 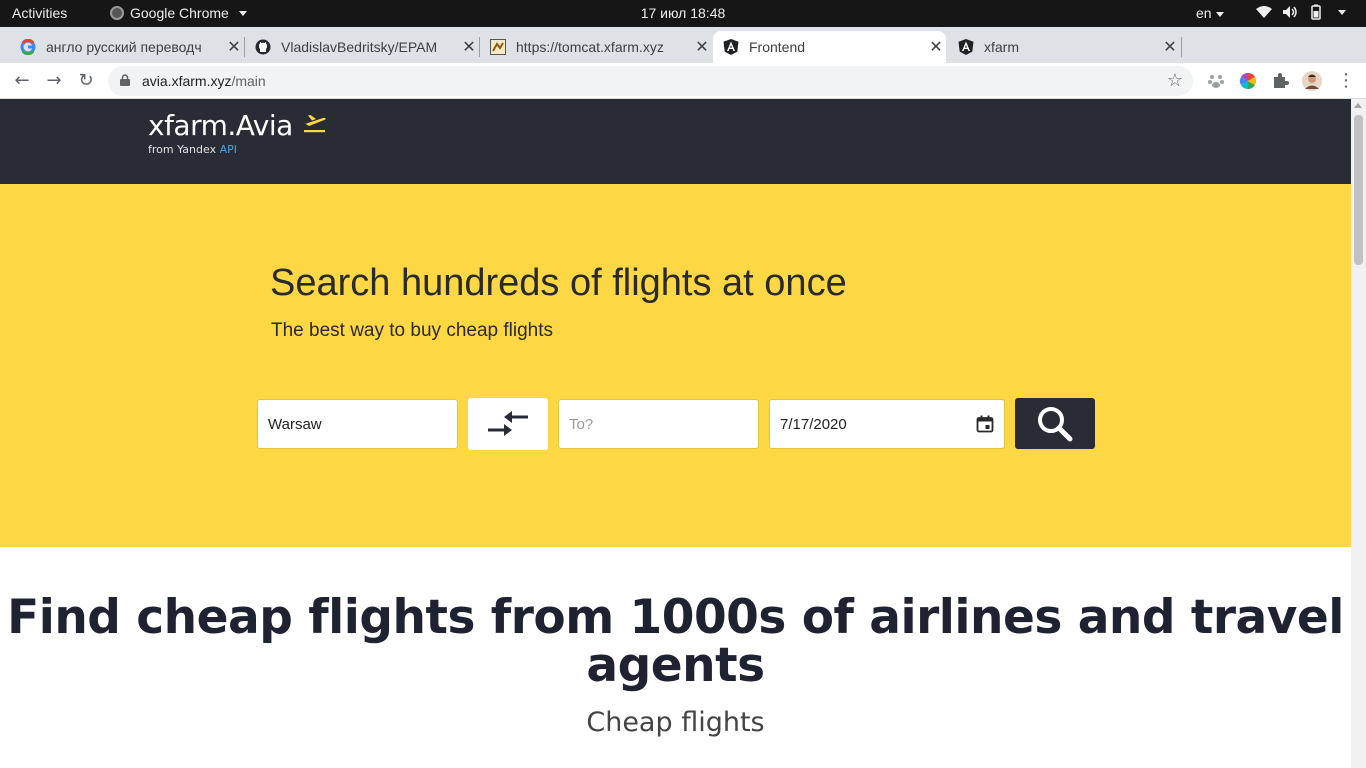 I want to click on tab-title: https://tomcat.xfarm.xyz, so click(x=590, y=47).